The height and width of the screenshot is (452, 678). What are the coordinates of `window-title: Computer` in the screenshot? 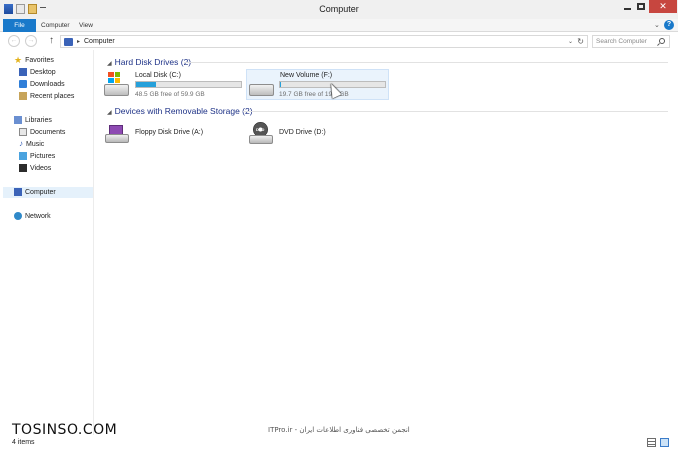 It's located at (339, 9).